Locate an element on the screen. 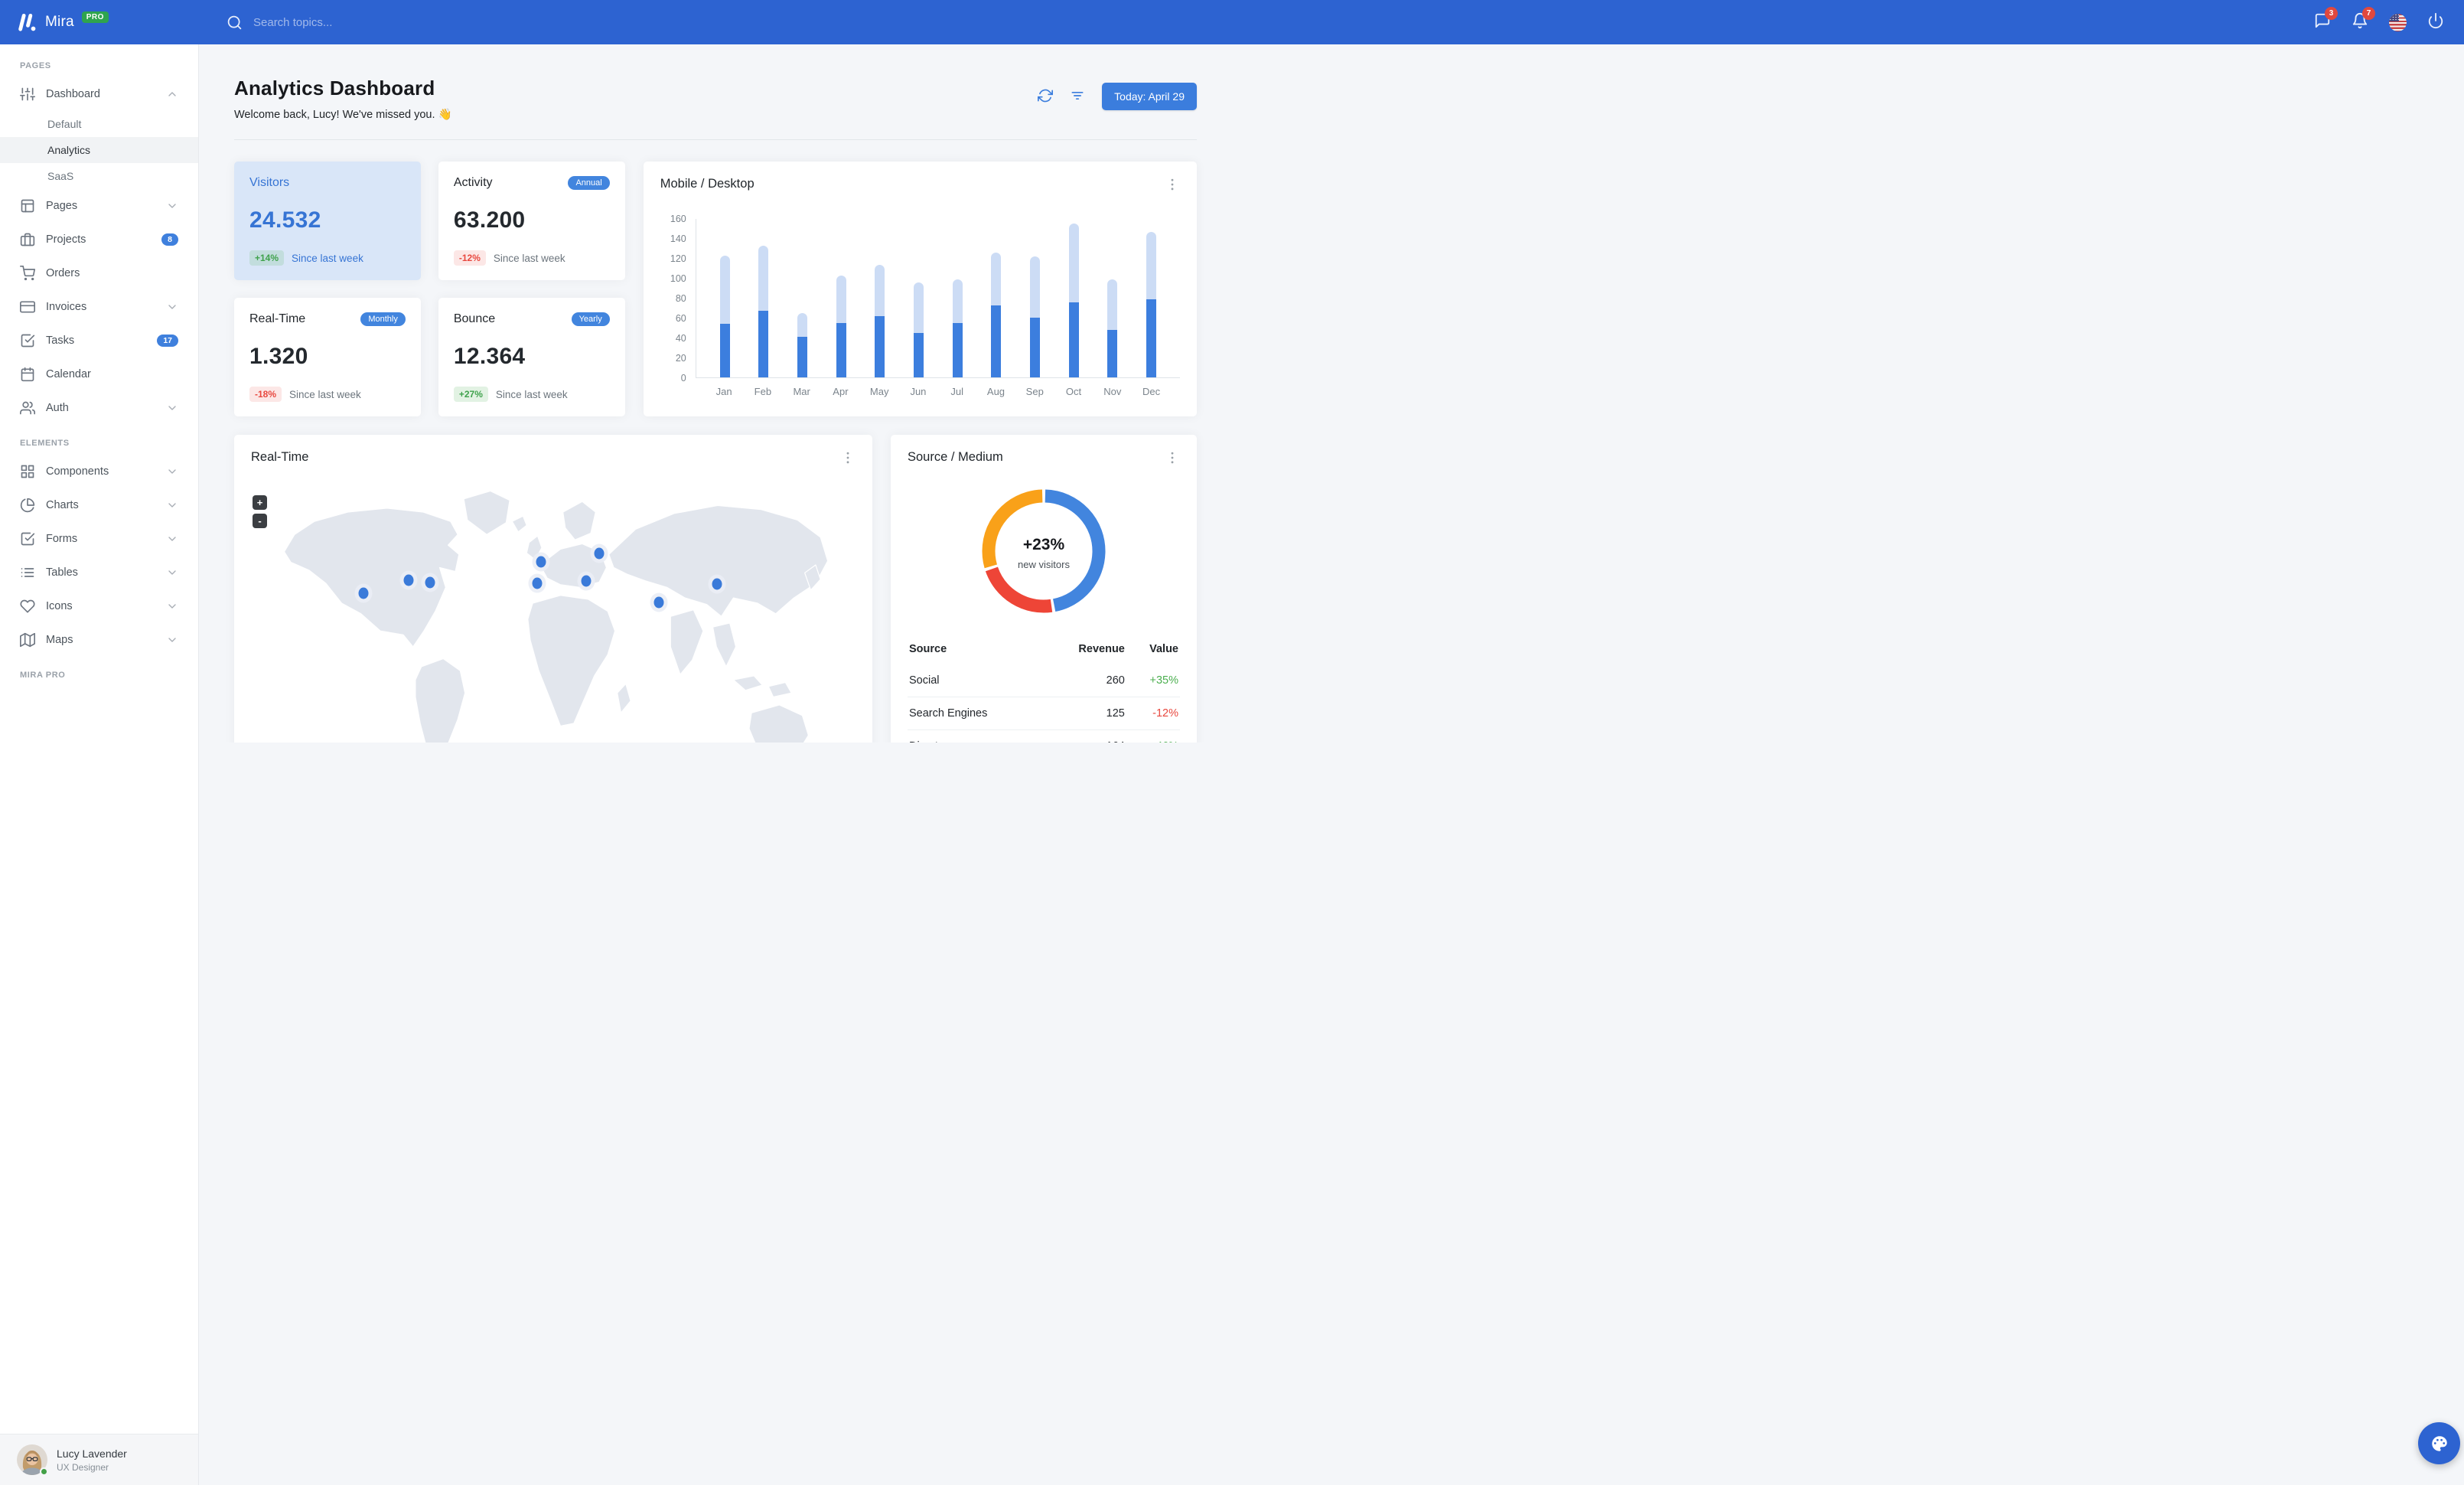 Image resolution: width=2464 pixels, height=1485 pixels. sidebar-item-forms: Forms is located at coordinates (99, 539).